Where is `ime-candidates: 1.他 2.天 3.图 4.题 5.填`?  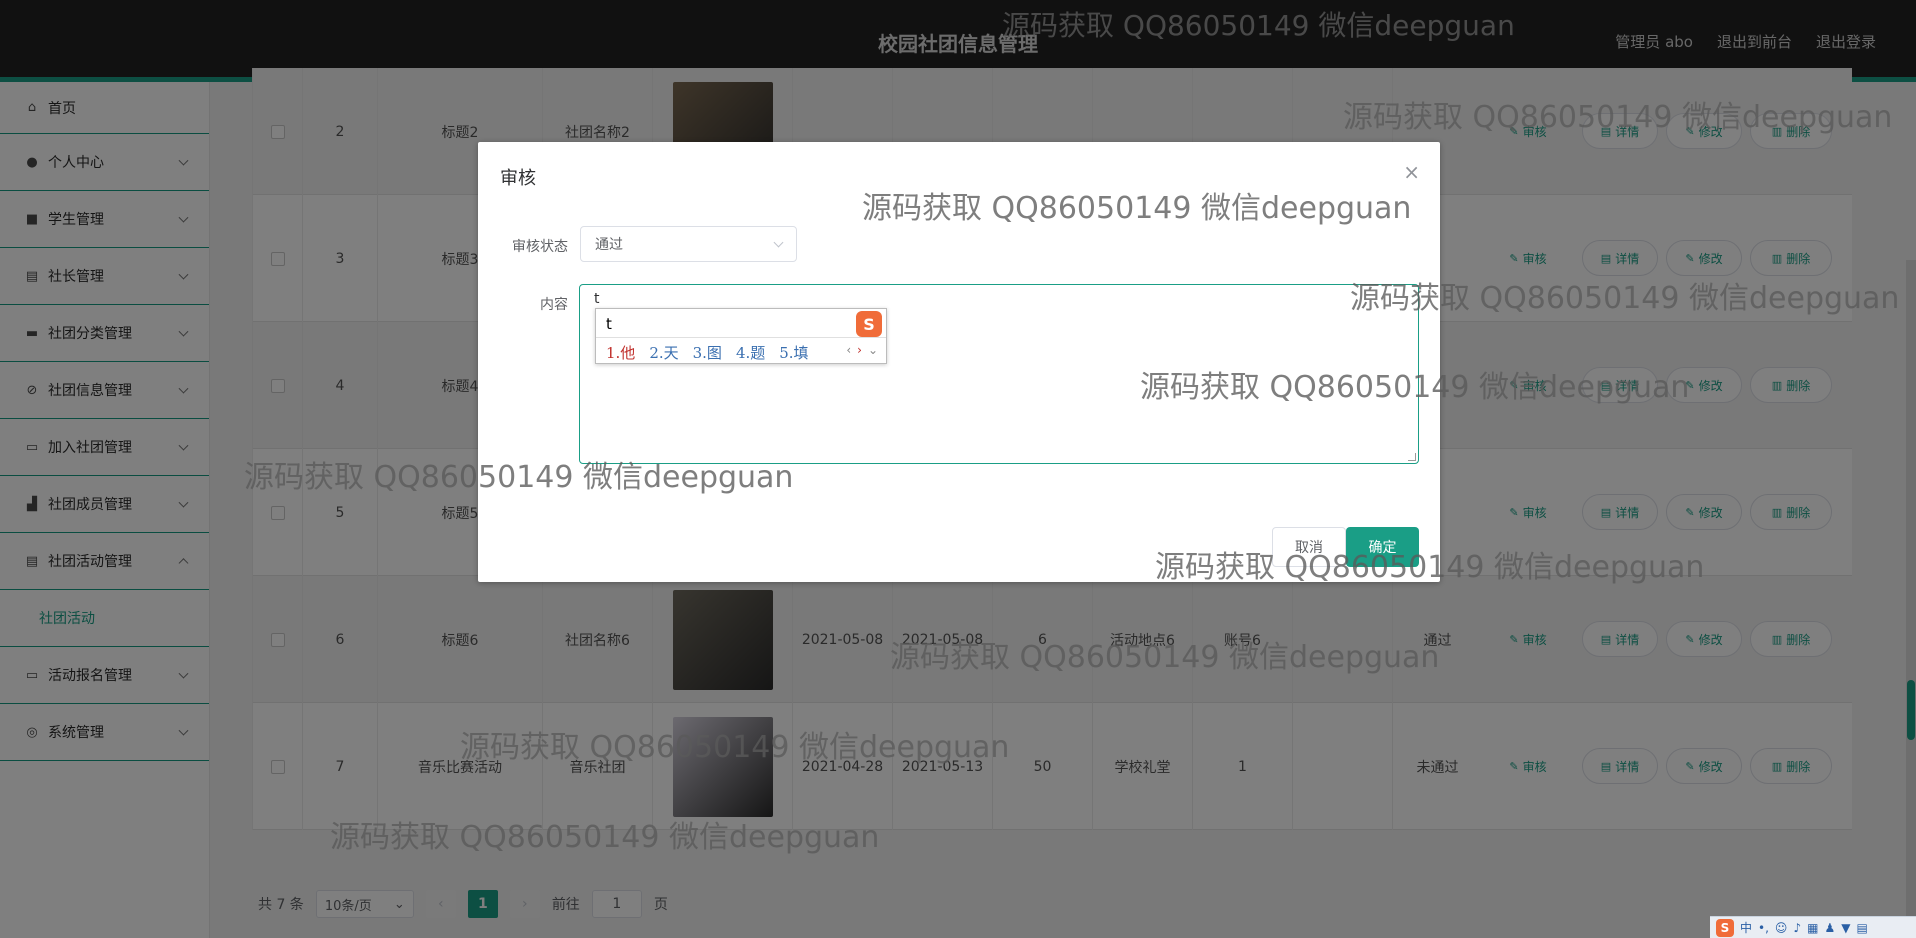
ime-candidates: 1.他 2.天 3.图 4.题 5.填 is located at coordinates (707, 352).